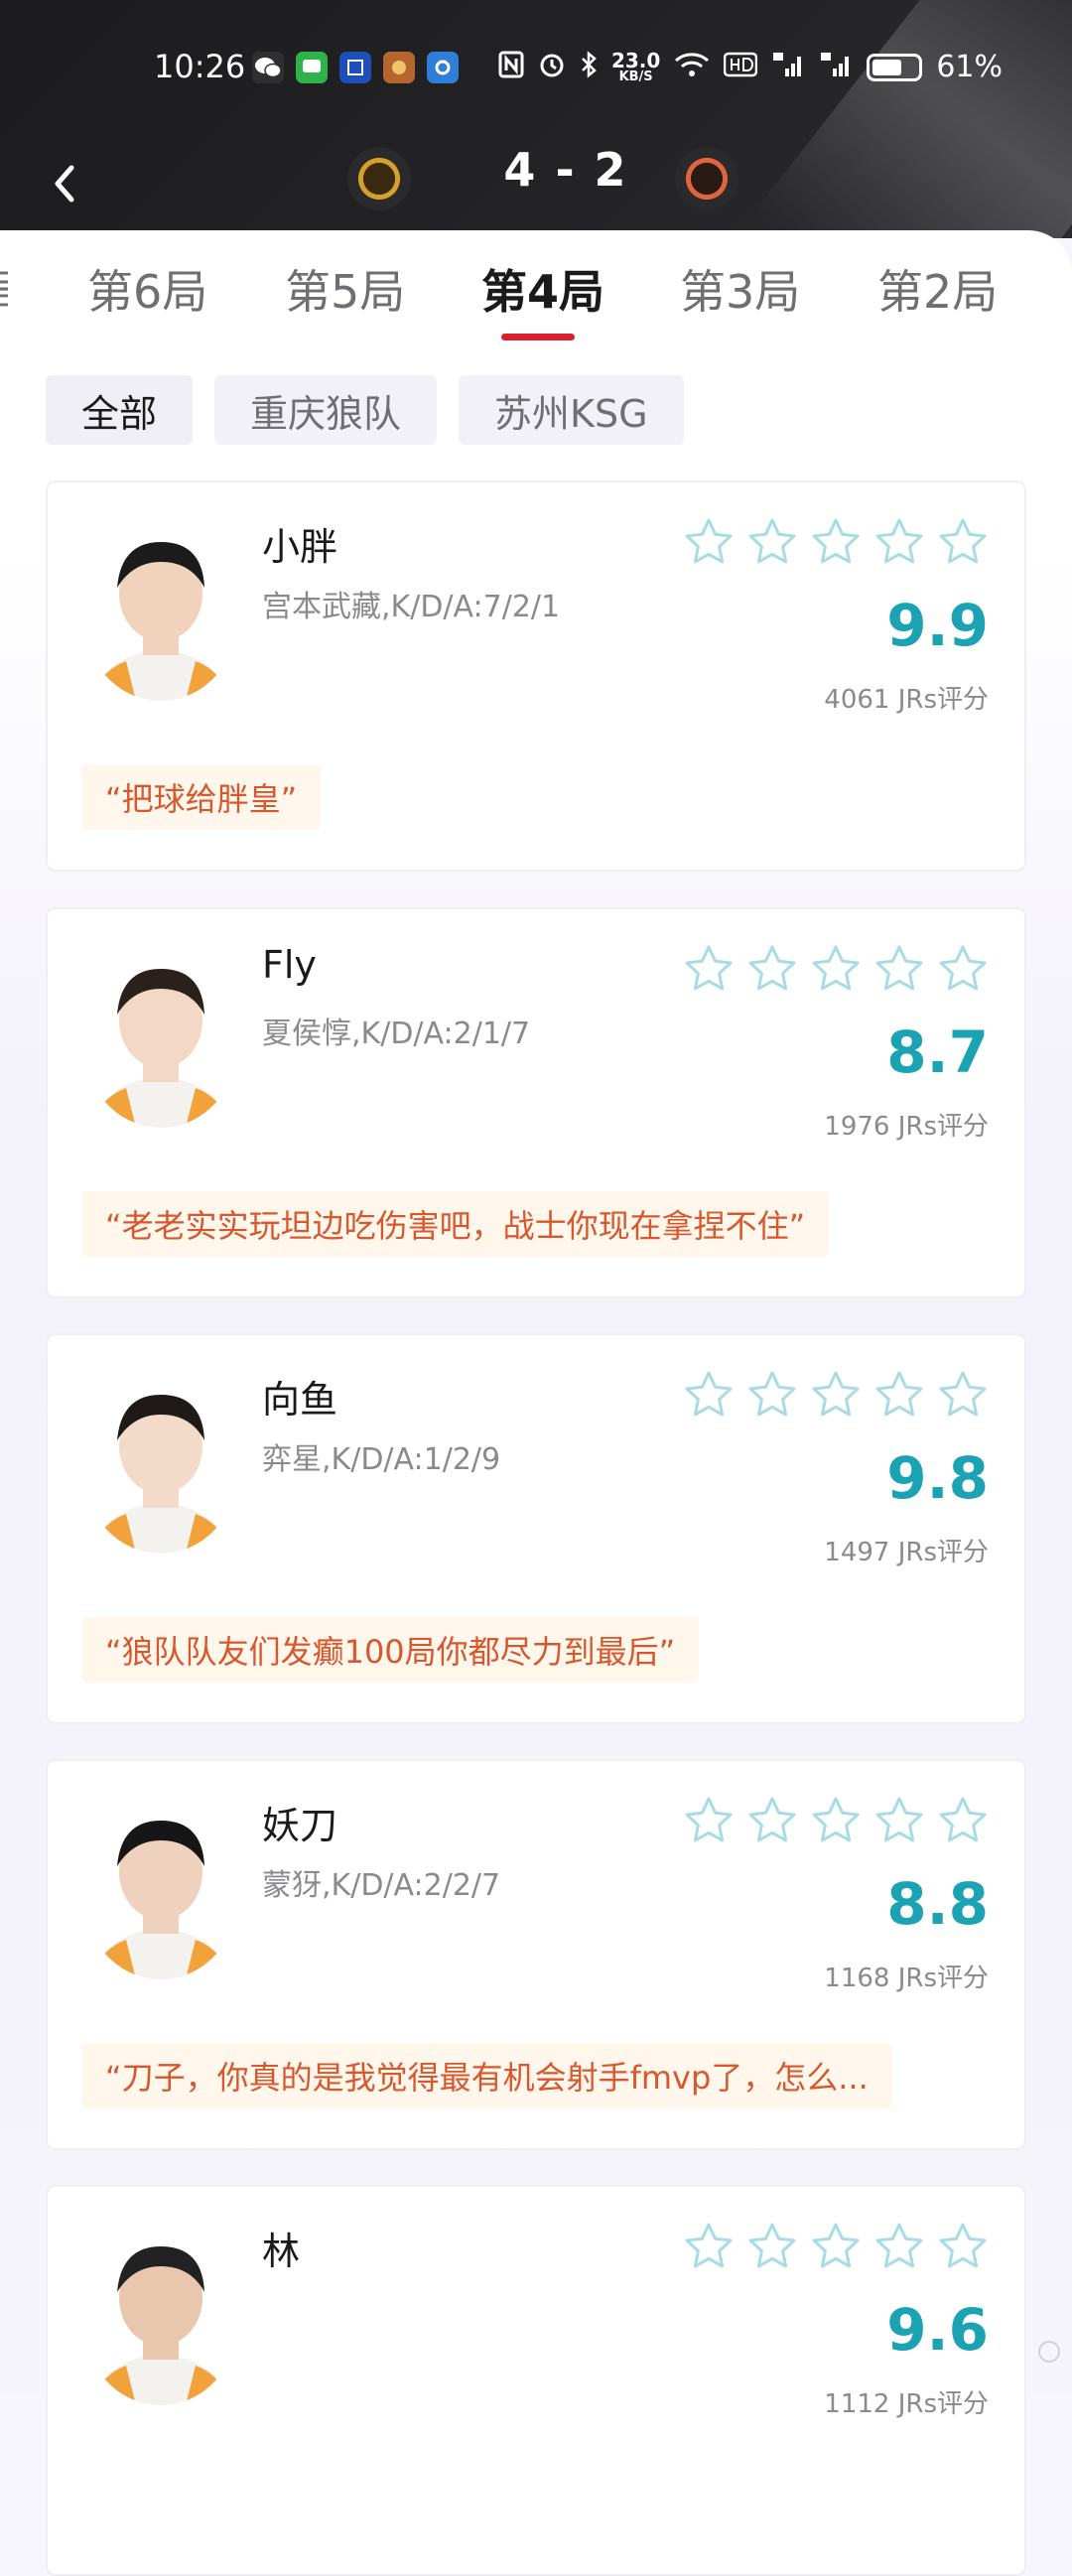 Image resolution: width=1072 pixels, height=2576 pixels. What do you see at coordinates (379, 178) in the screenshot?
I see `team-wolves-logo` at bounding box center [379, 178].